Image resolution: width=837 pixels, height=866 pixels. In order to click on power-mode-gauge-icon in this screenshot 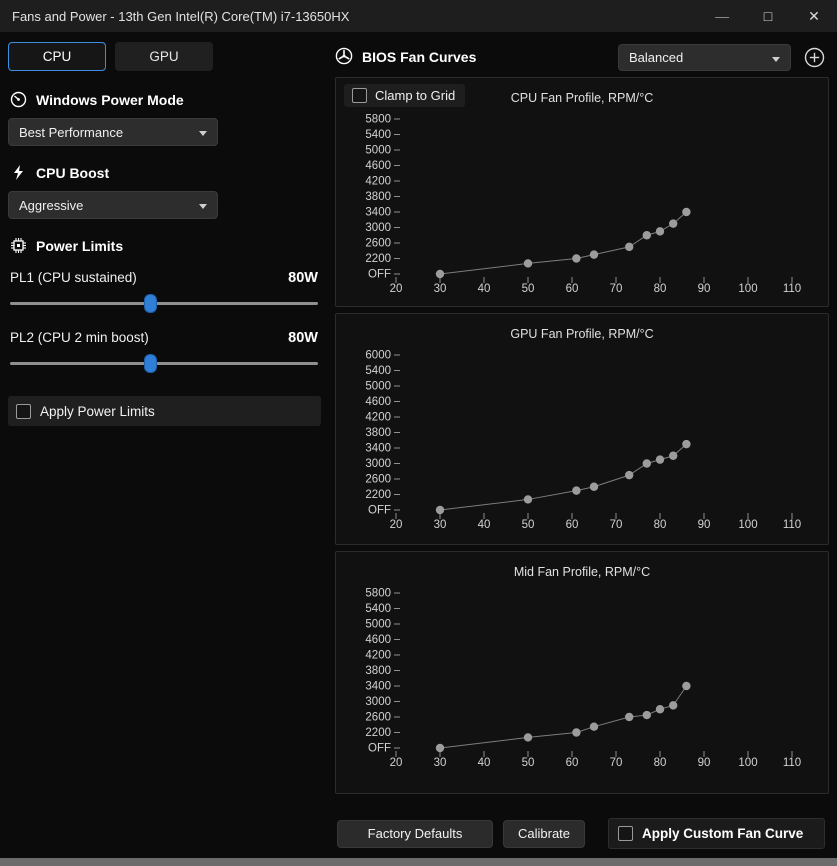, I will do `click(18, 99)`.